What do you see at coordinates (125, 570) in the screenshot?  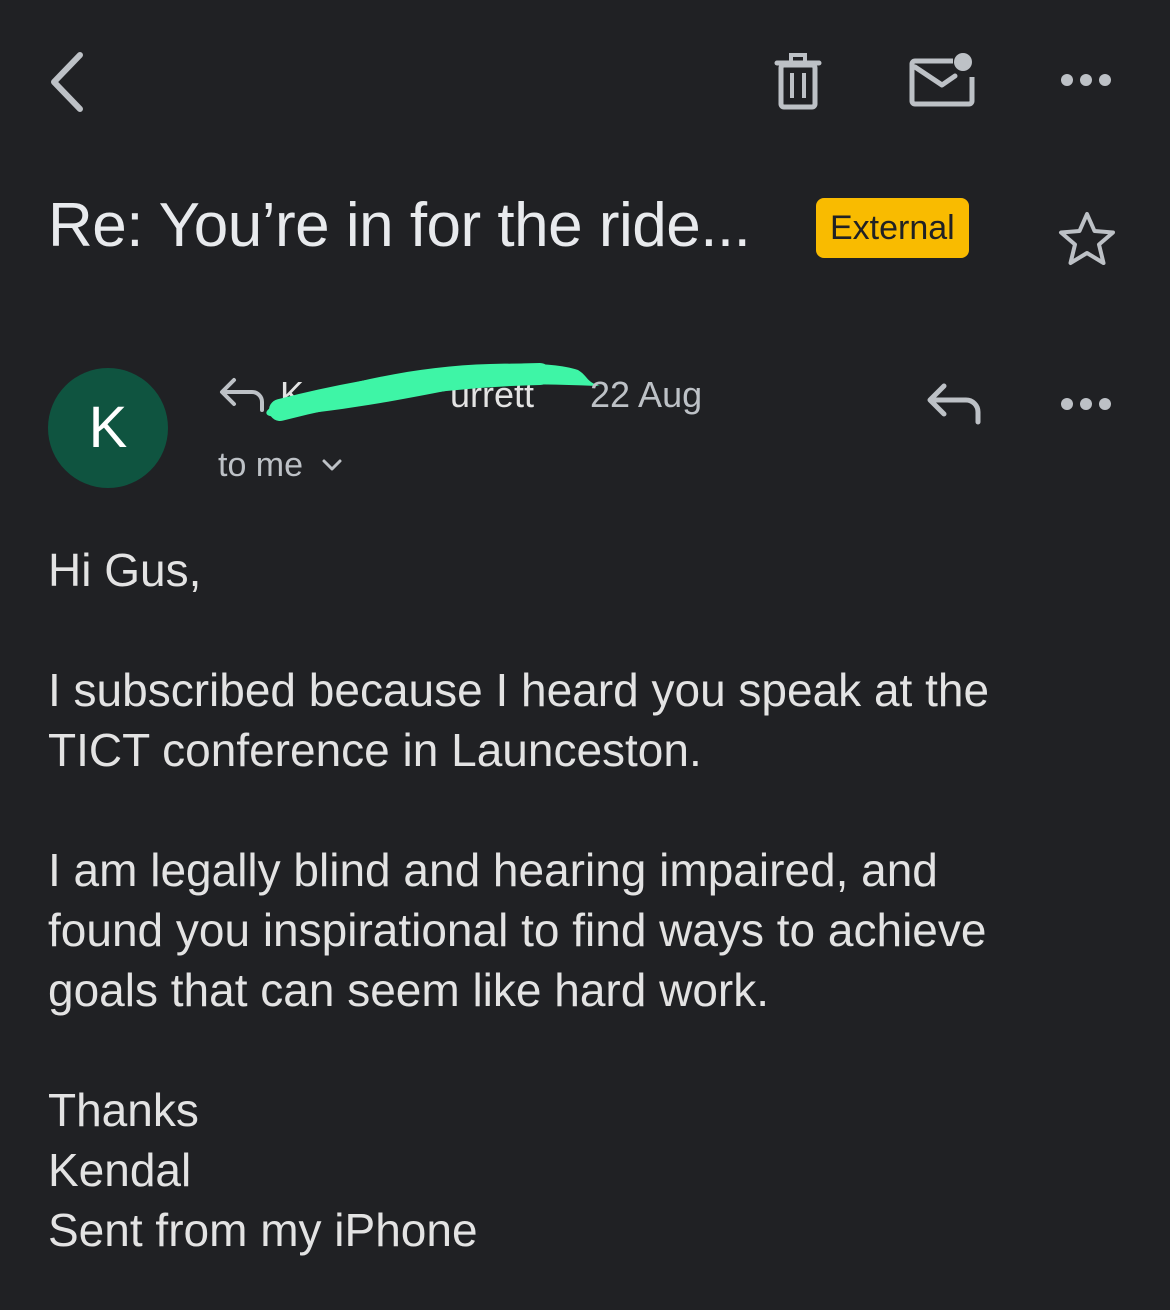 I see `body-line: Hi Gus,` at bounding box center [125, 570].